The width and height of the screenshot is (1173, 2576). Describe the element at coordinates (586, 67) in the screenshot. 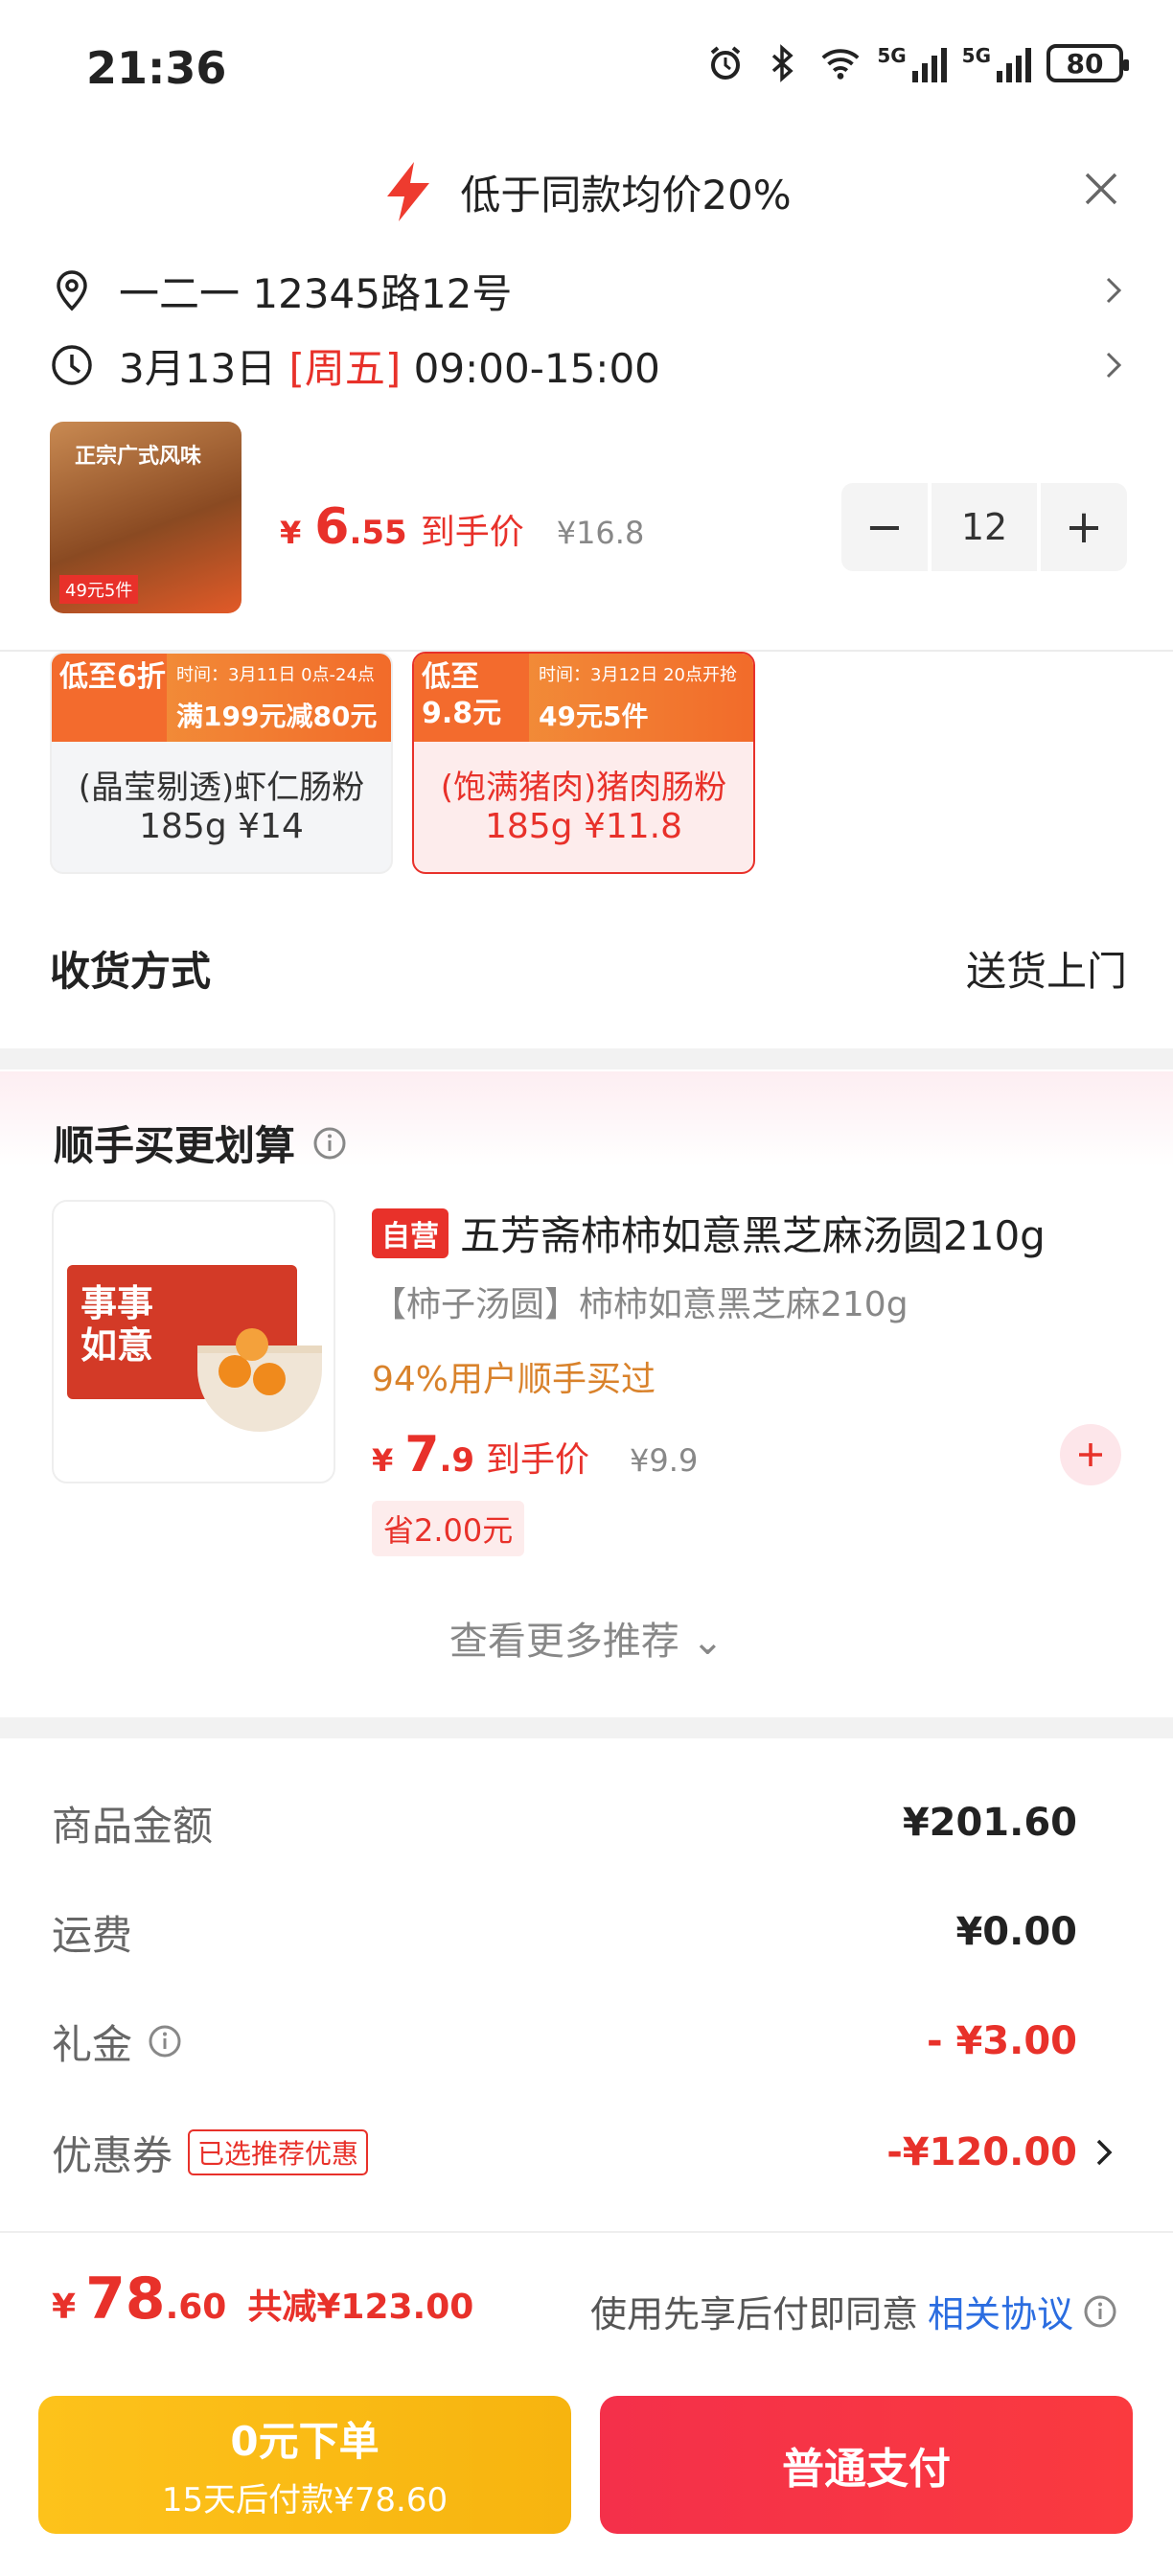

I see `status-bar: 21:36 5G 5G 80` at that location.